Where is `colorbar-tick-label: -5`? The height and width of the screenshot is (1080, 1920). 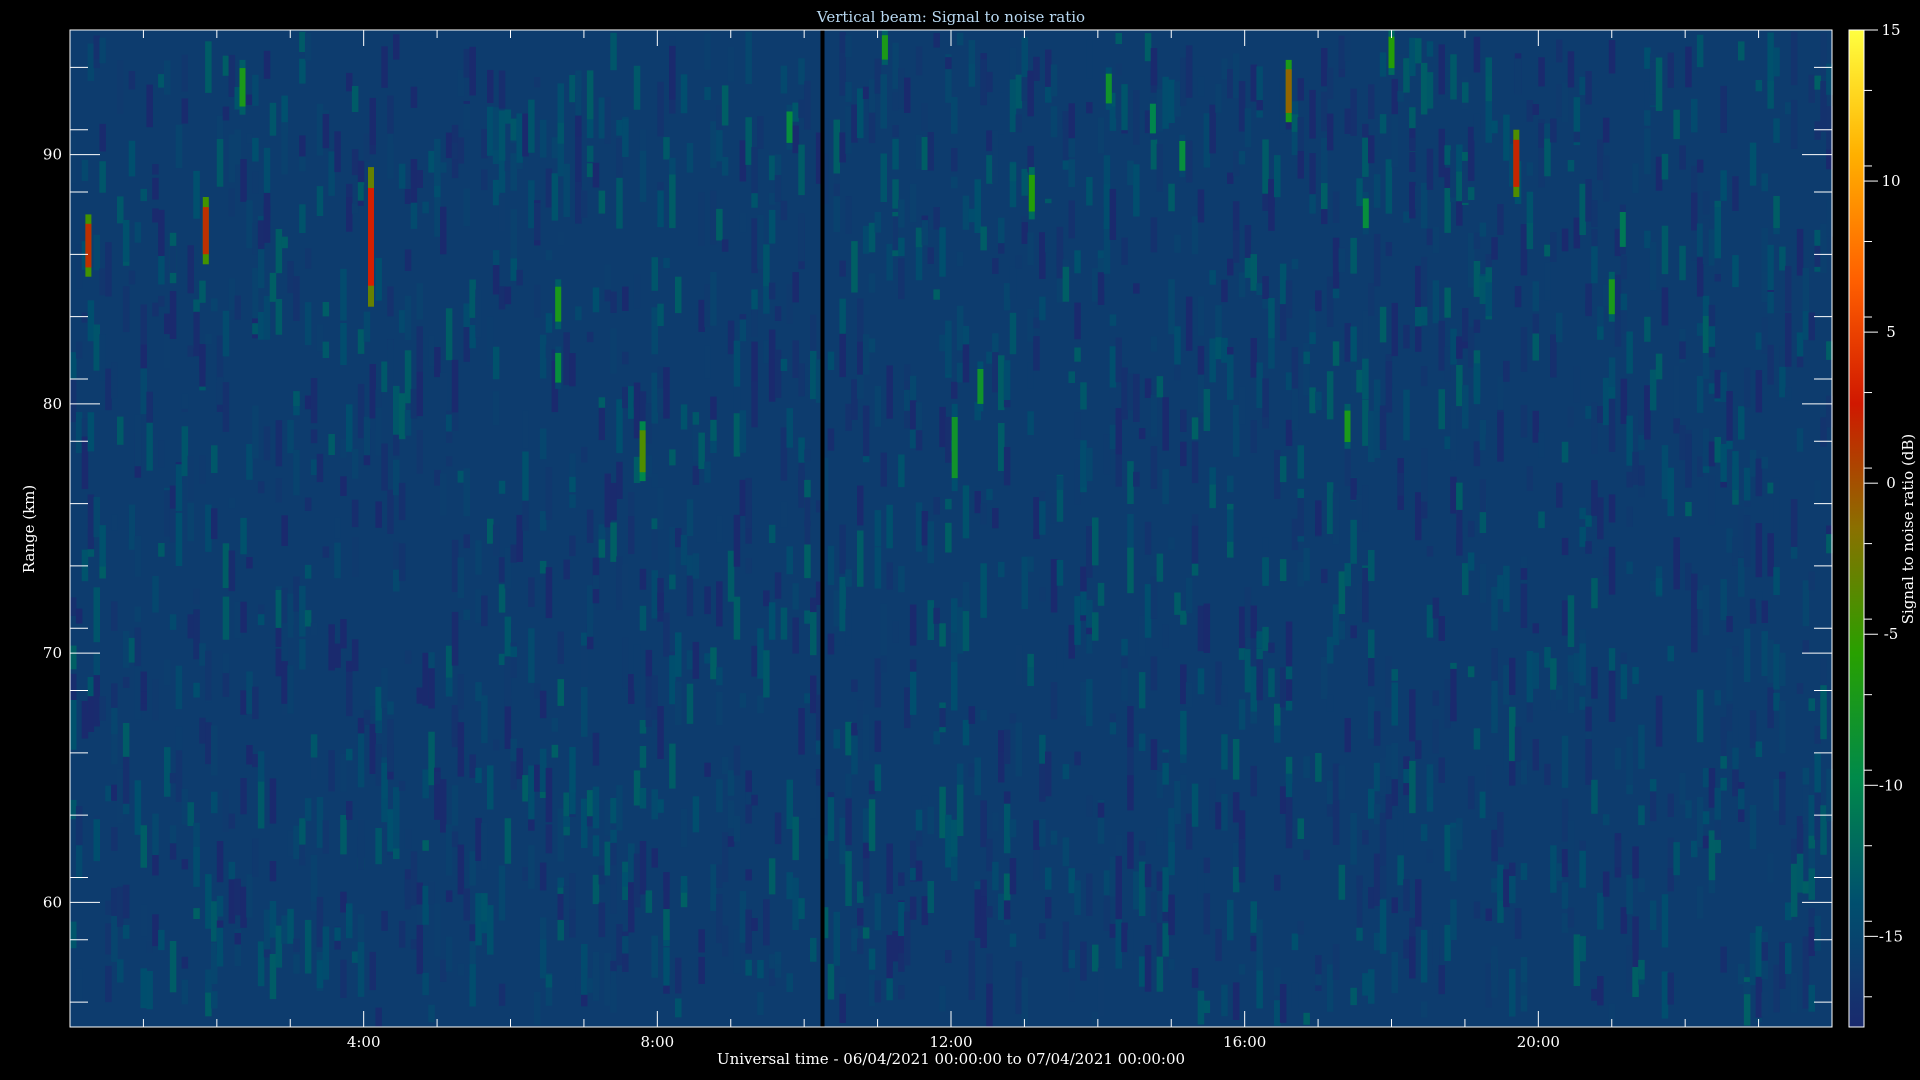
colorbar-tick-label: -5 is located at coordinates (1891, 634).